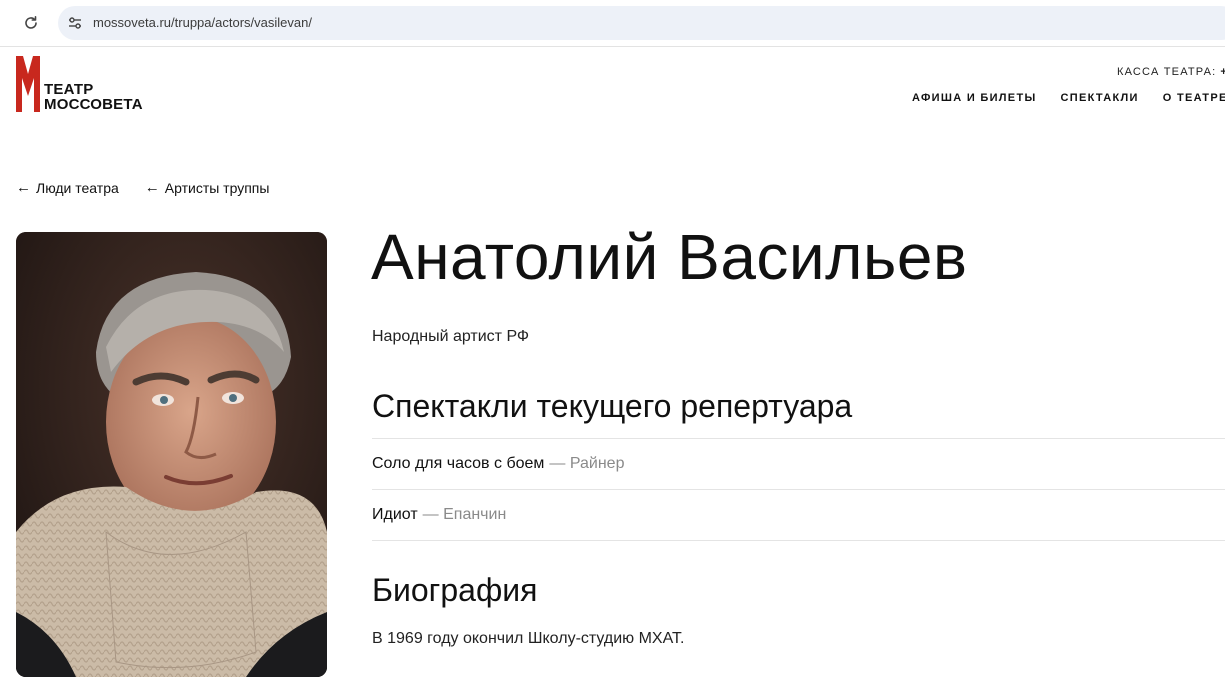  What do you see at coordinates (458, 464) in the screenshot?
I see `play-title: Соло для часов с боем` at bounding box center [458, 464].